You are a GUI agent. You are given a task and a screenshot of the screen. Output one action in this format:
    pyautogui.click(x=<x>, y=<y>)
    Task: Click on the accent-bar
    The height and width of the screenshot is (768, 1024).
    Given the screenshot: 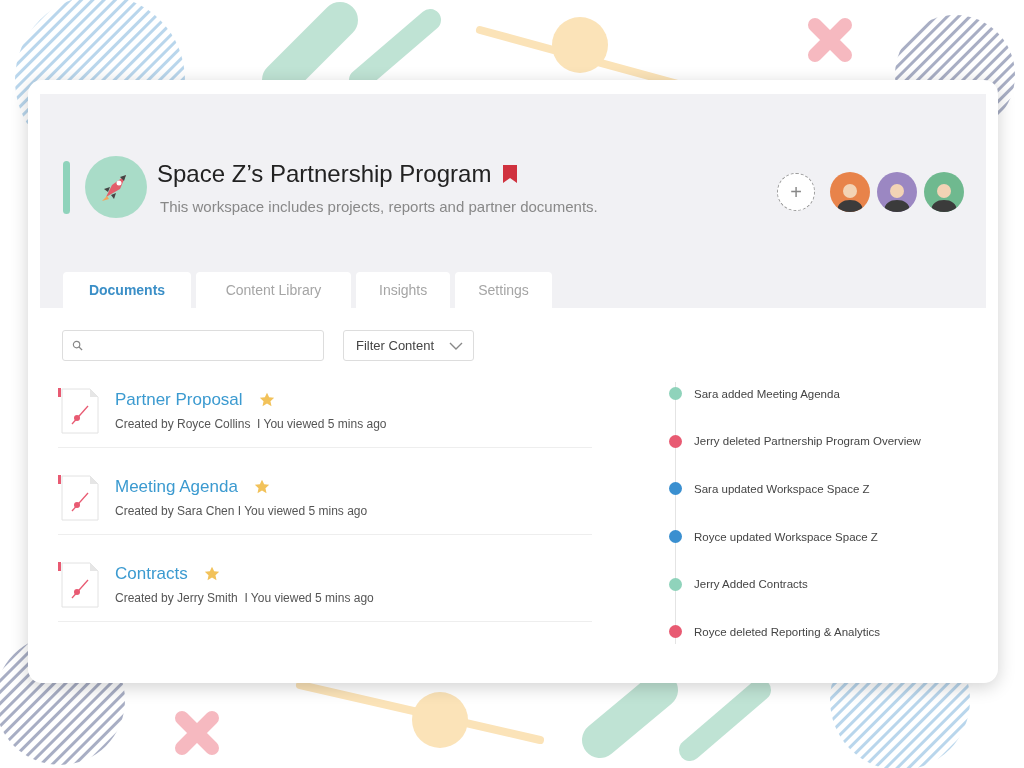 What is the action you would take?
    pyautogui.click(x=66, y=187)
    